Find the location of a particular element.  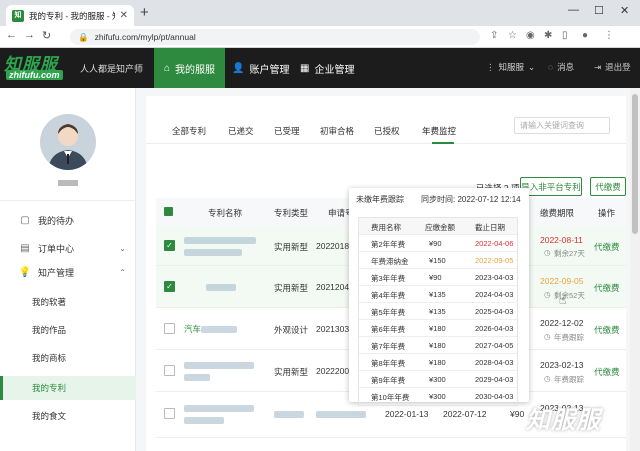

fee-name: 第6年年费 is located at coordinates (388, 329).